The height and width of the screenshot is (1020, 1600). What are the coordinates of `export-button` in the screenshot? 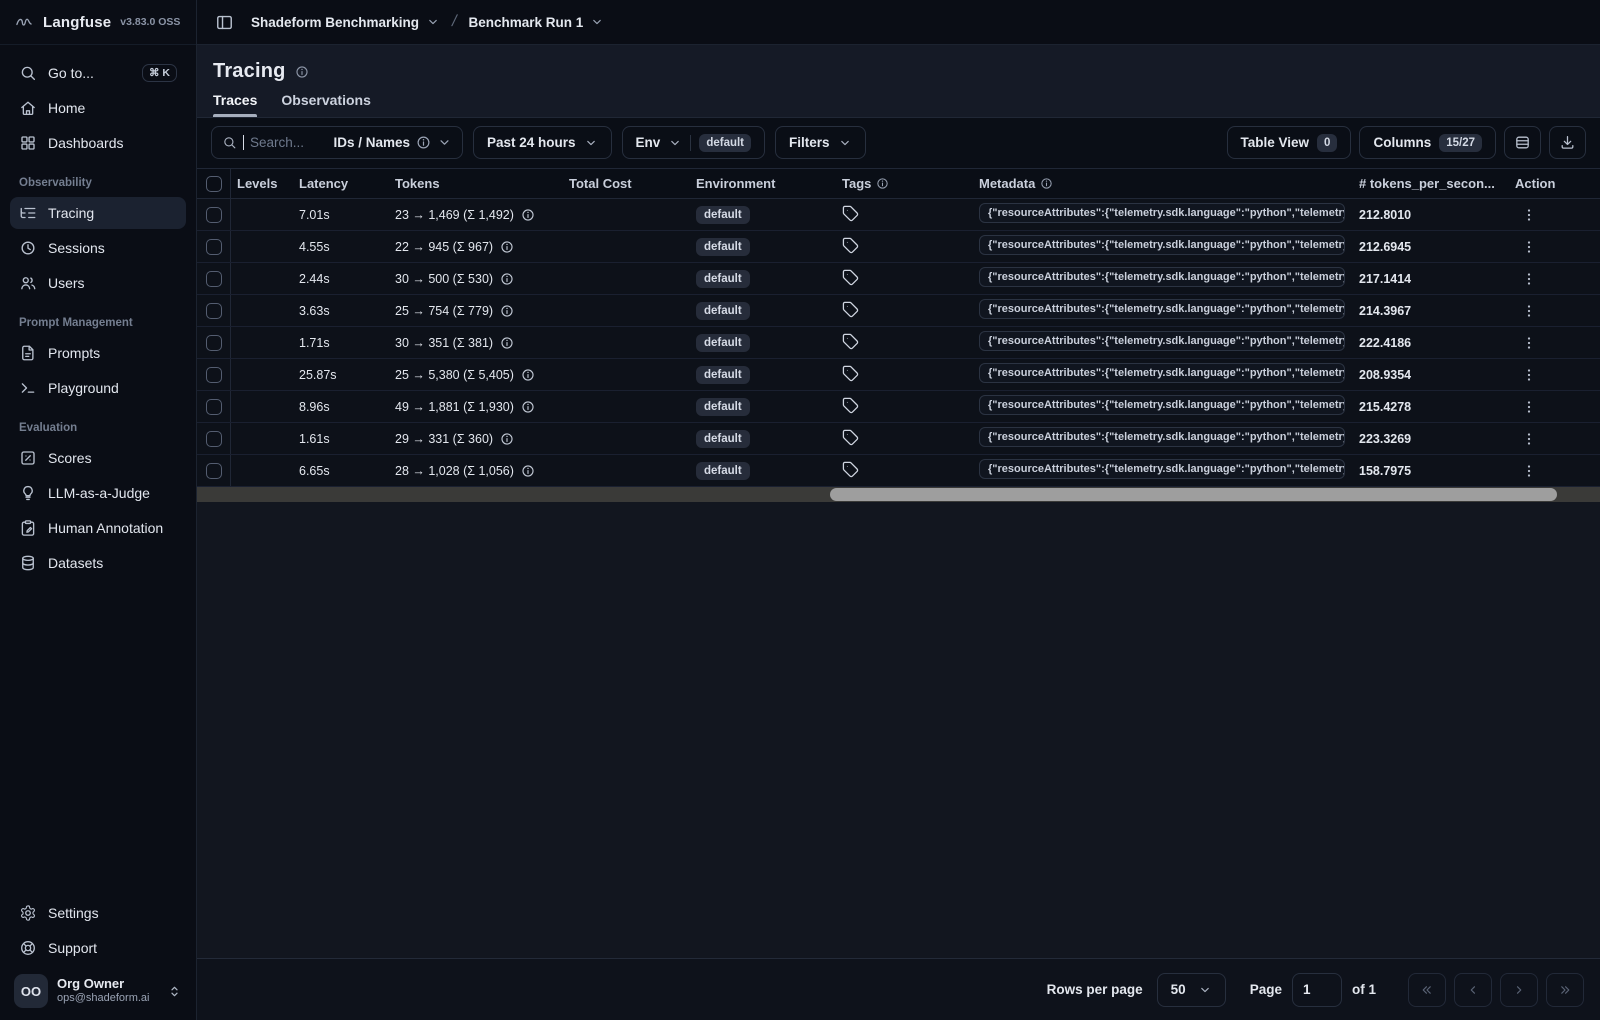 It's located at (1567, 142).